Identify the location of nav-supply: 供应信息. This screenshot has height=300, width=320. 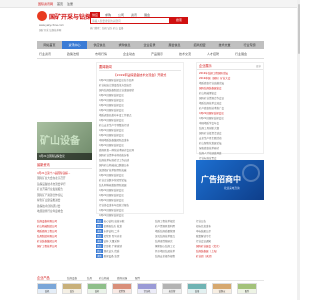
(99, 45).